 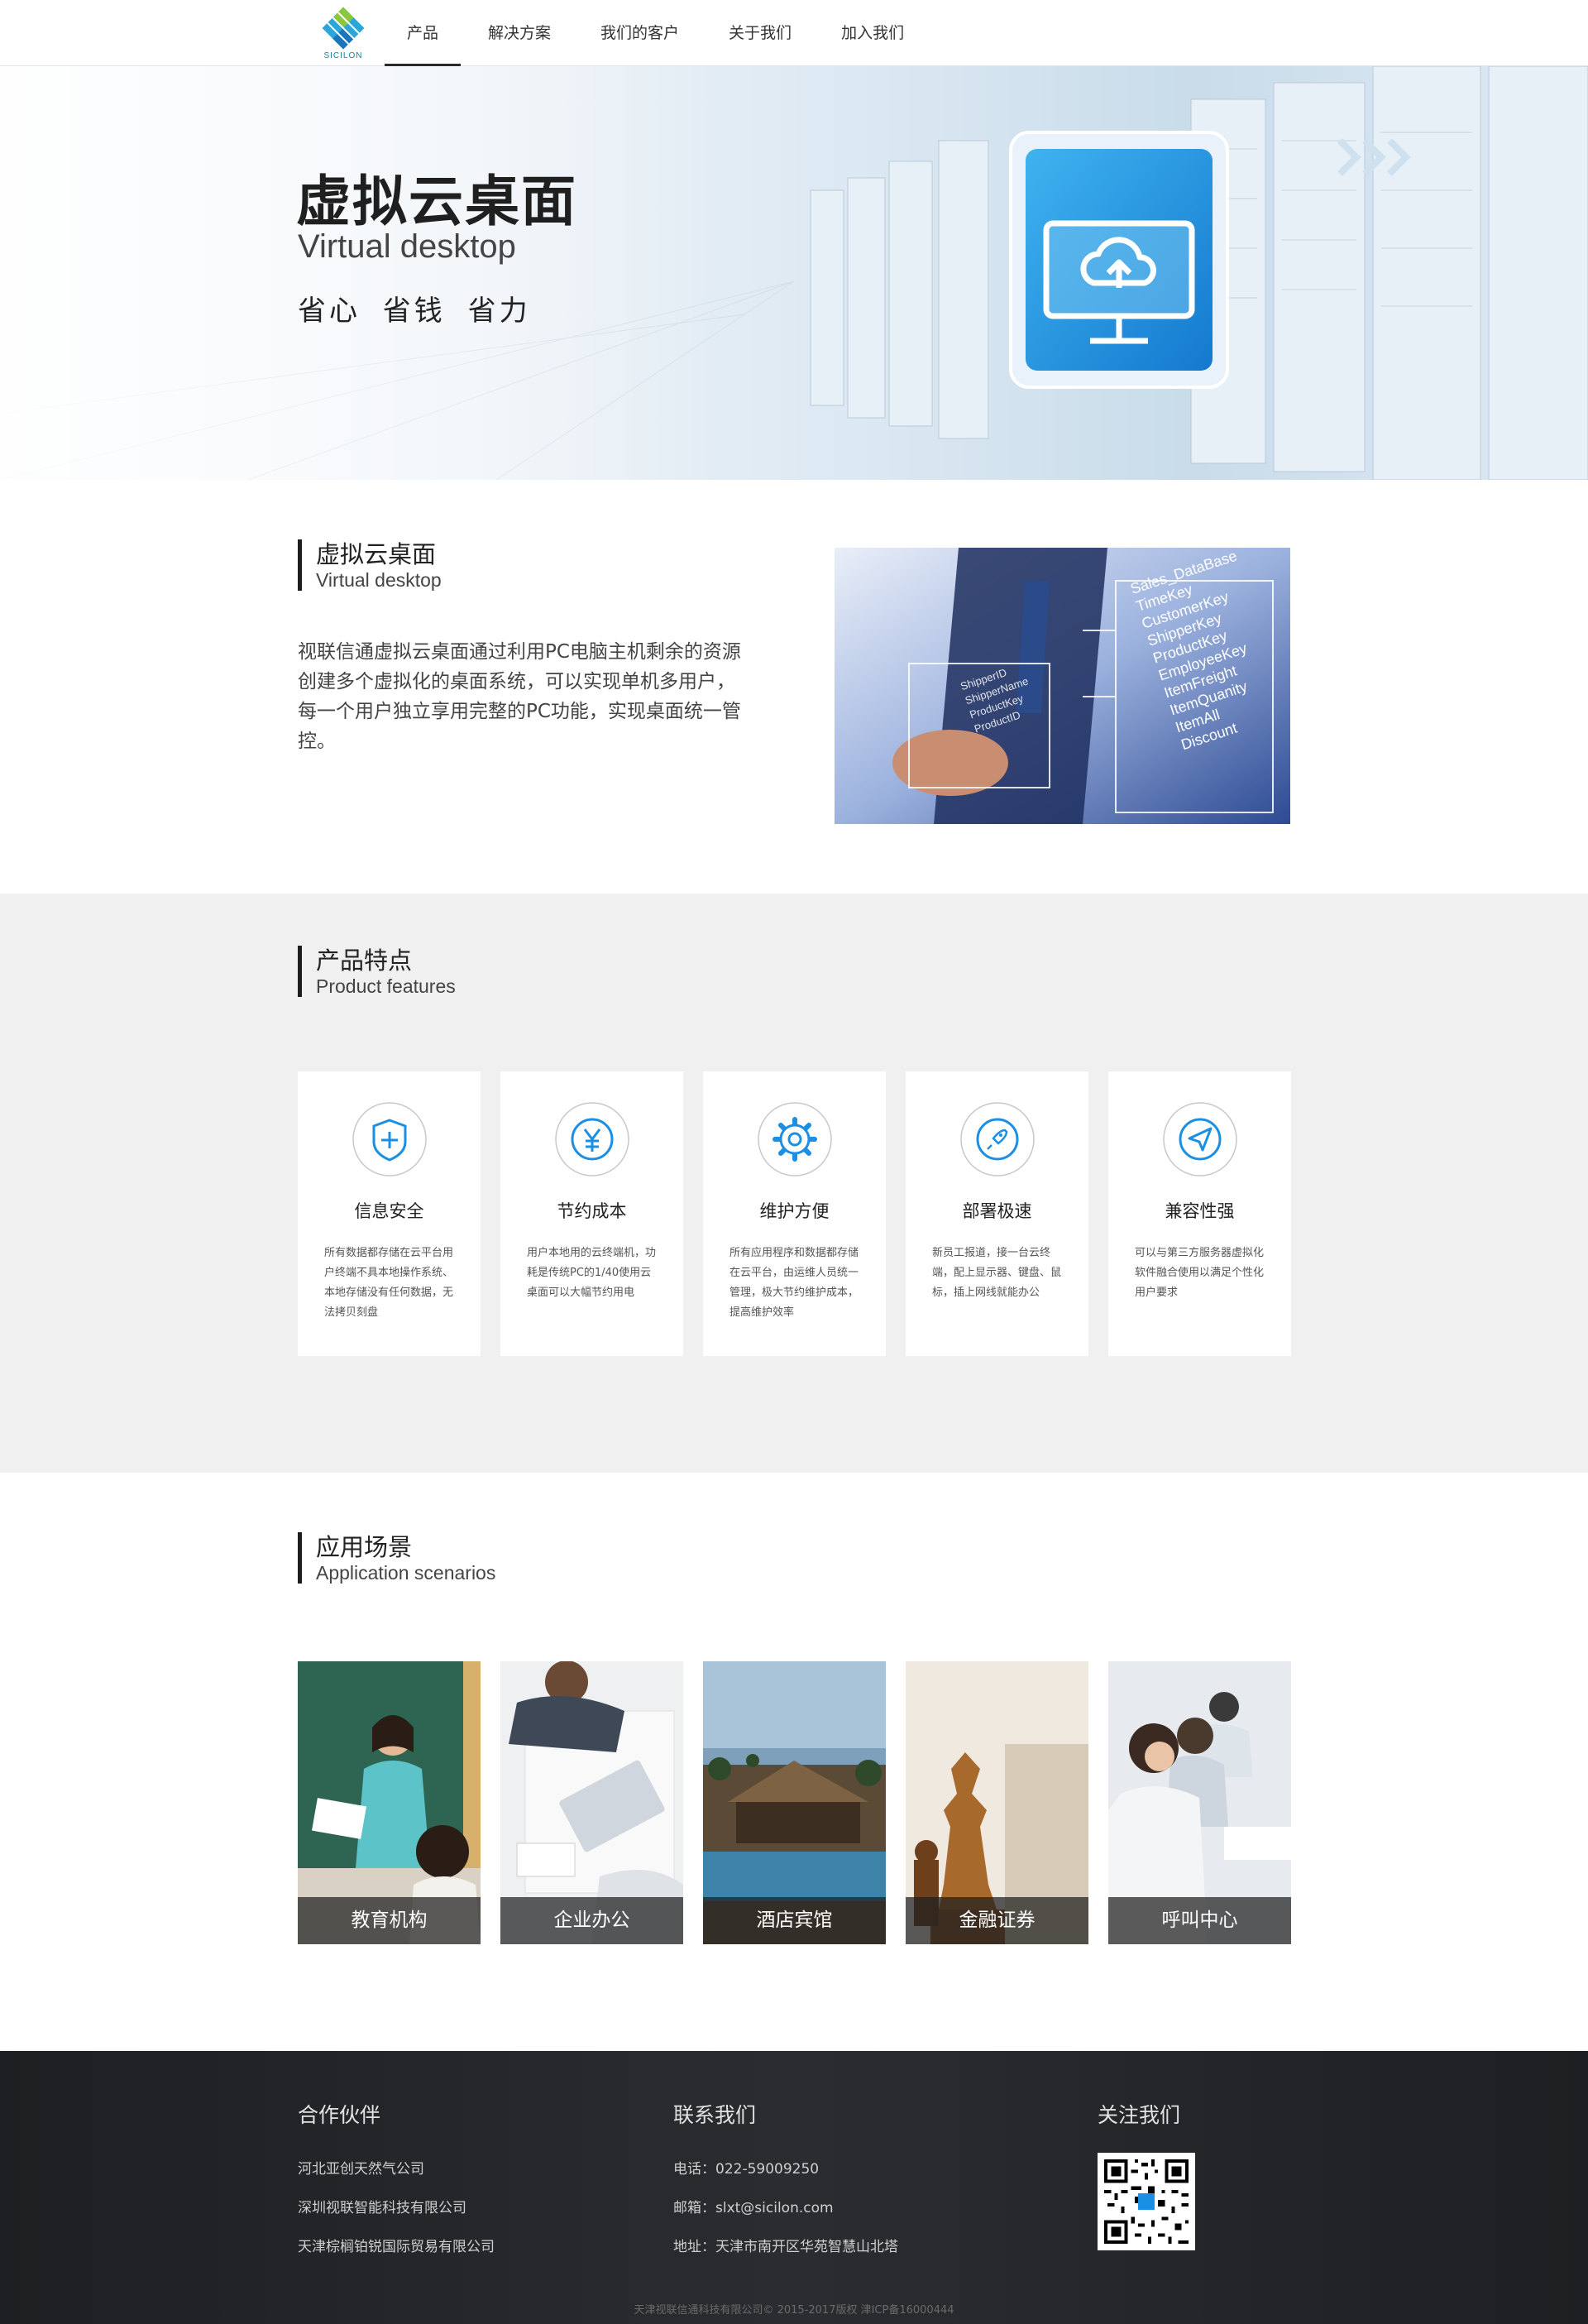 What do you see at coordinates (746, 2169) in the screenshot?
I see `contact-phone: 电话：022-59009250` at bounding box center [746, 2169].